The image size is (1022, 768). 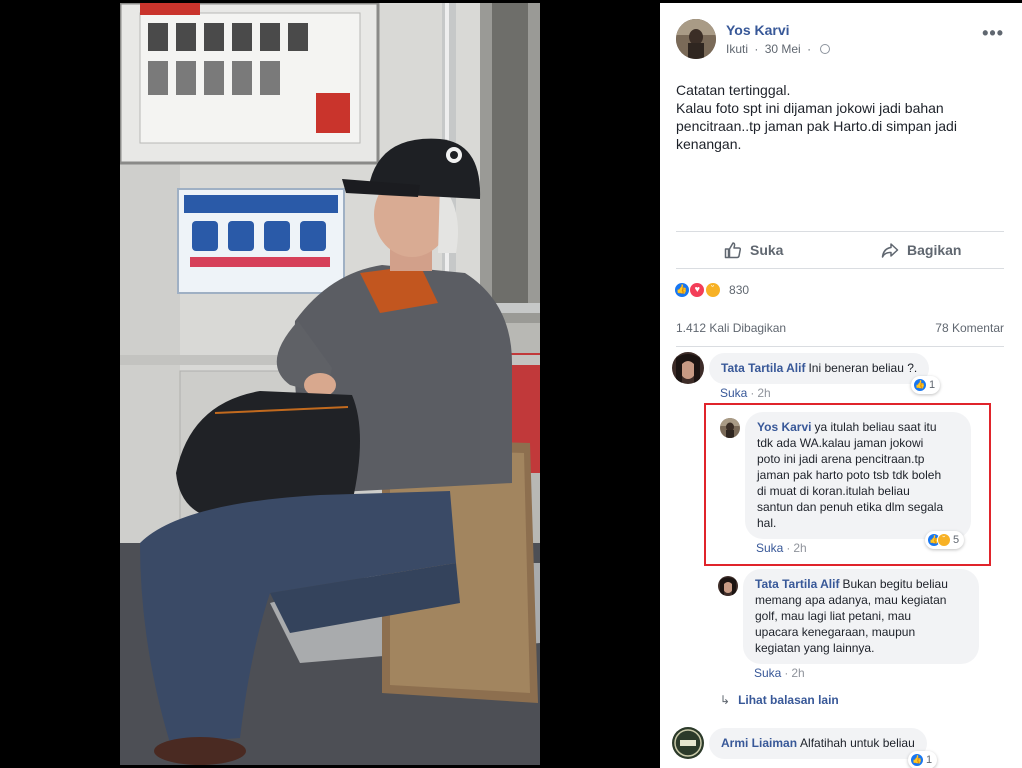 I want to click on comment-text: Ini beneran beliau ?., so click(x=863, y=368).